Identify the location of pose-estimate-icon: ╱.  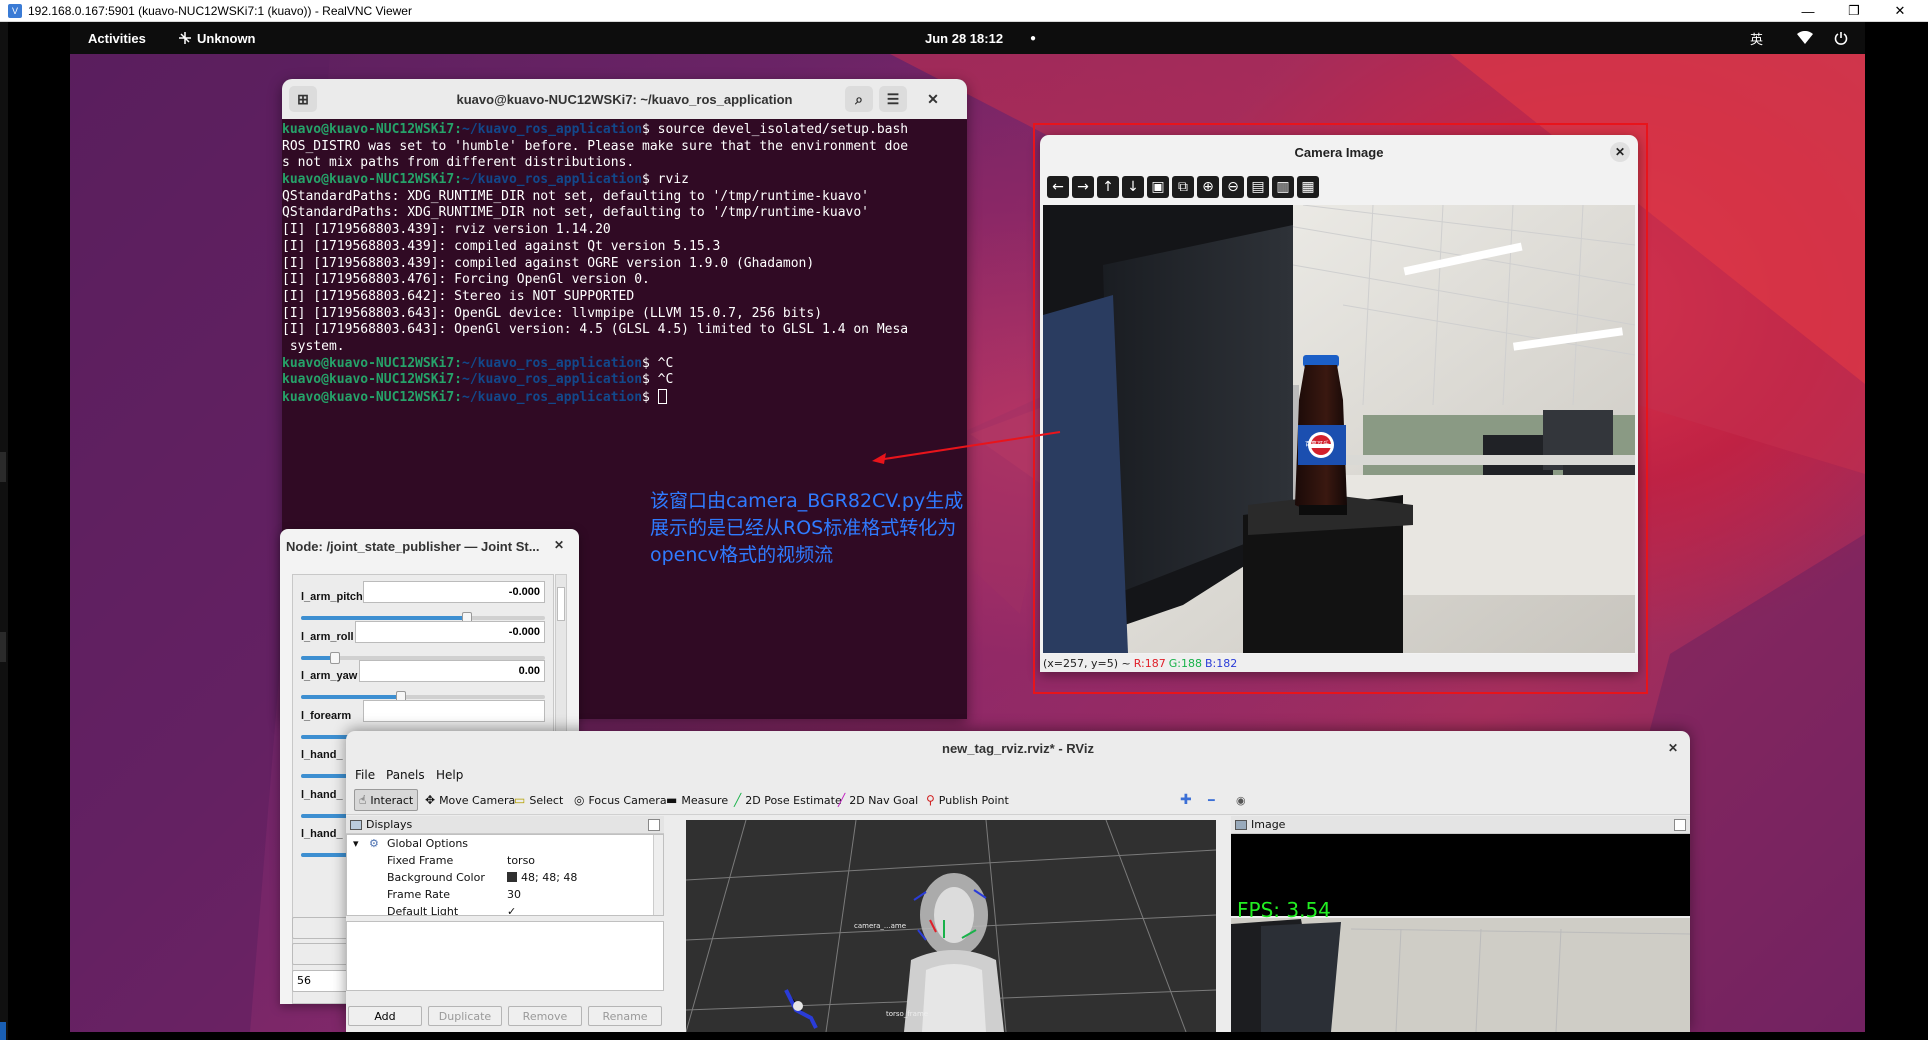
(738, 800).